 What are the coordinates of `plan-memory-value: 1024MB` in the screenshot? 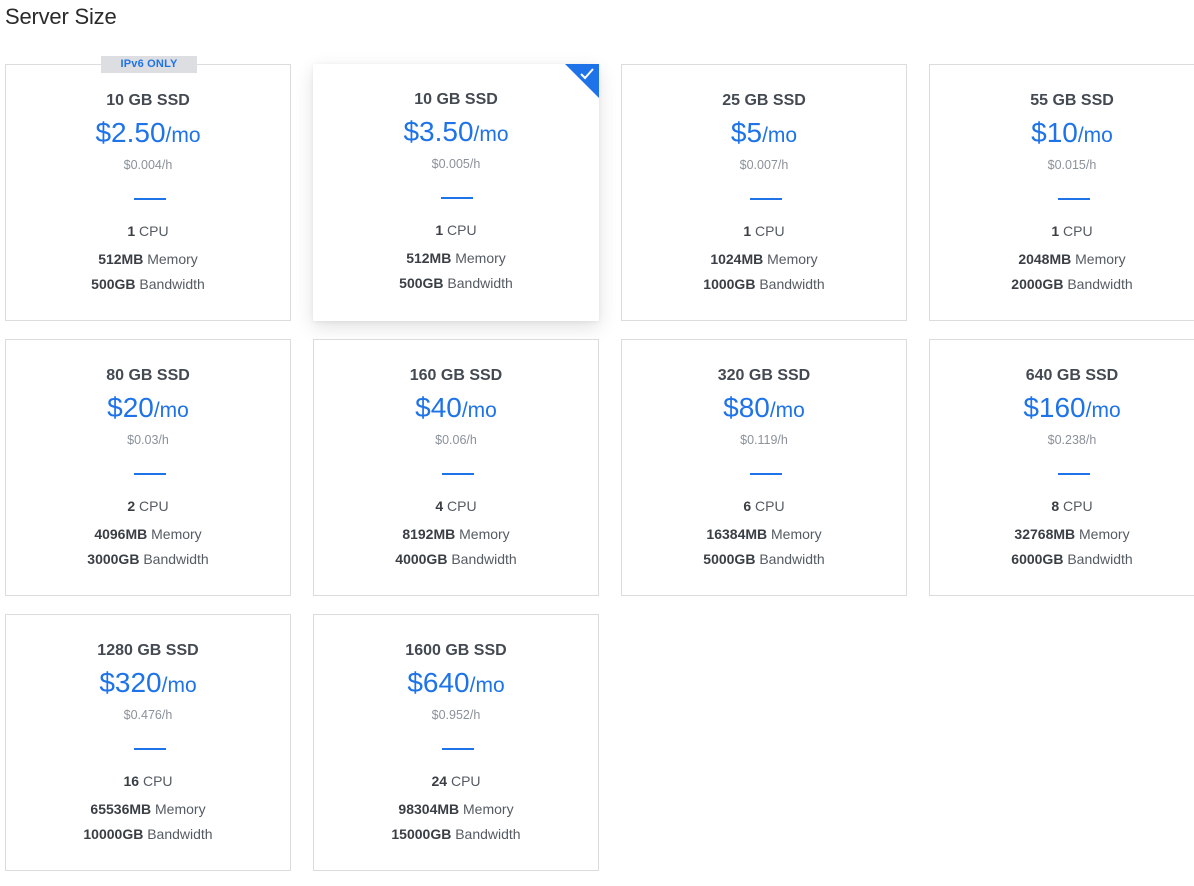 It's located at (737, 259).